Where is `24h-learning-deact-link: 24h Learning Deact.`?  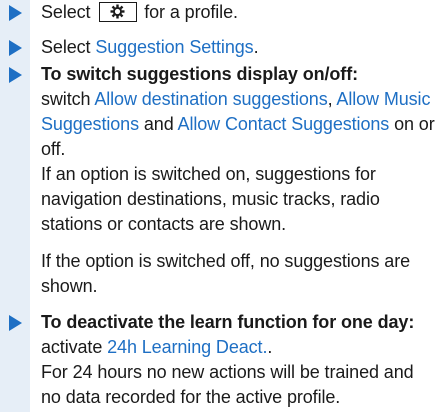
24h-learning-deact-link: 24h Learning Deact. is located at coordinates (187, 347).